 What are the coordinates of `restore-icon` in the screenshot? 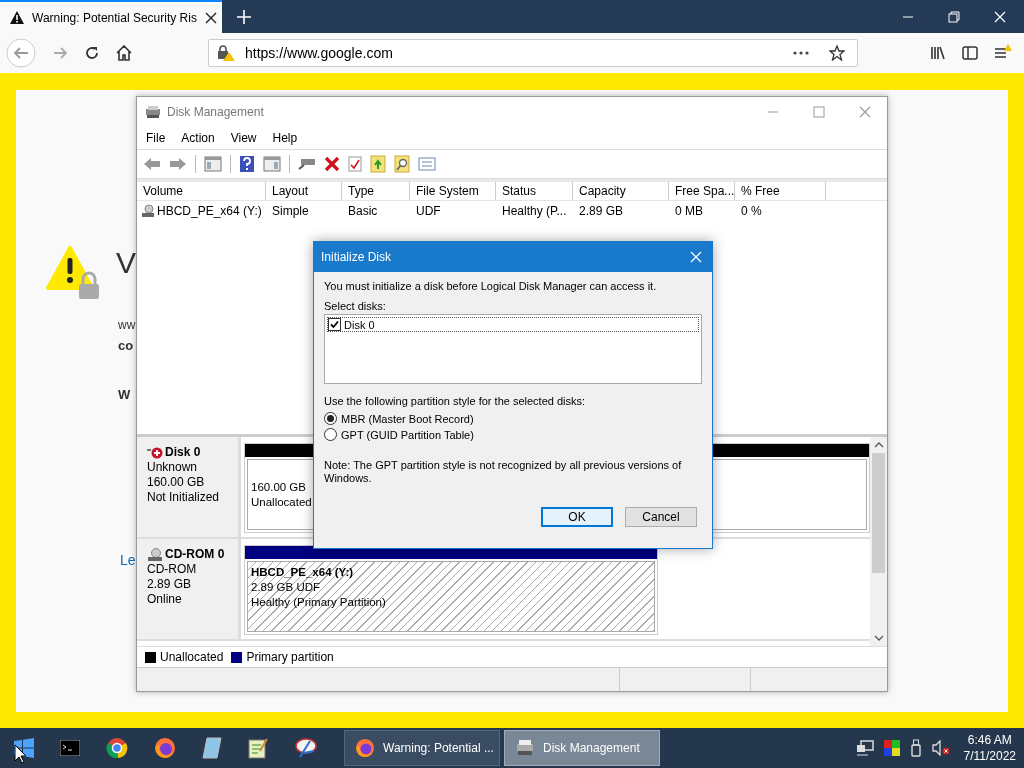 It's located at (954, 16).